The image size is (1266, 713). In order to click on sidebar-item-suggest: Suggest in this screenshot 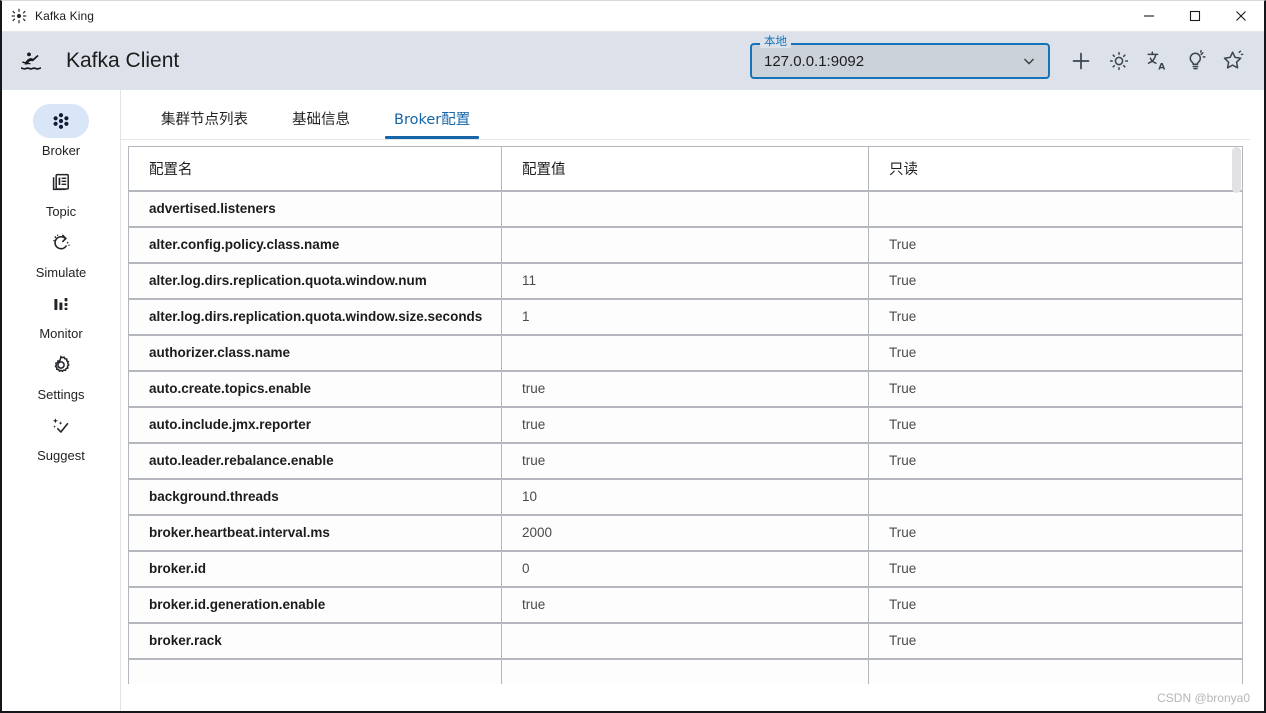, I will do `click(61, 436)`.